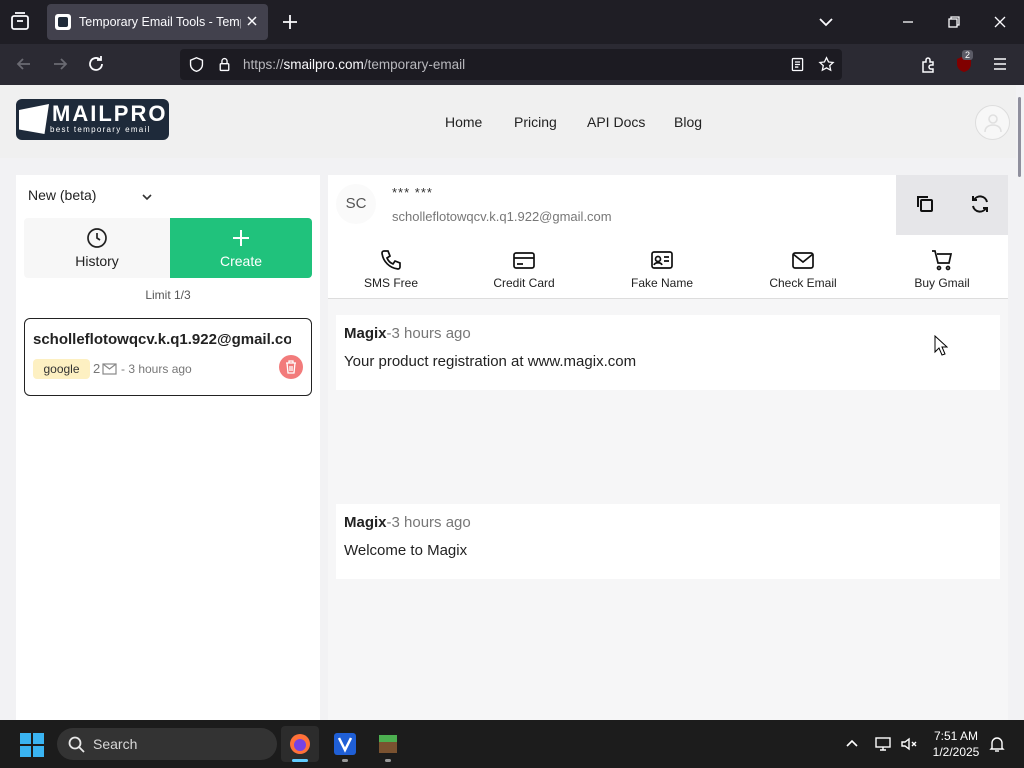 The width and height of the screenshot is (1024, 768). What do you see at coordinates (925, 204) in the screenshot?
I see `copy-icon` at bounding box center [925, 204].